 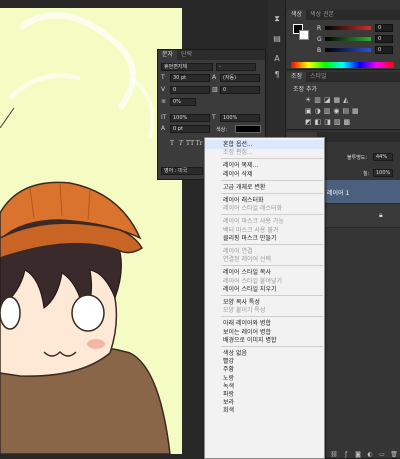 What do you see at coordinates (199, 144) in the screenshot?
I see `small-caps-button: Tr` at bounding box center [199, 144].